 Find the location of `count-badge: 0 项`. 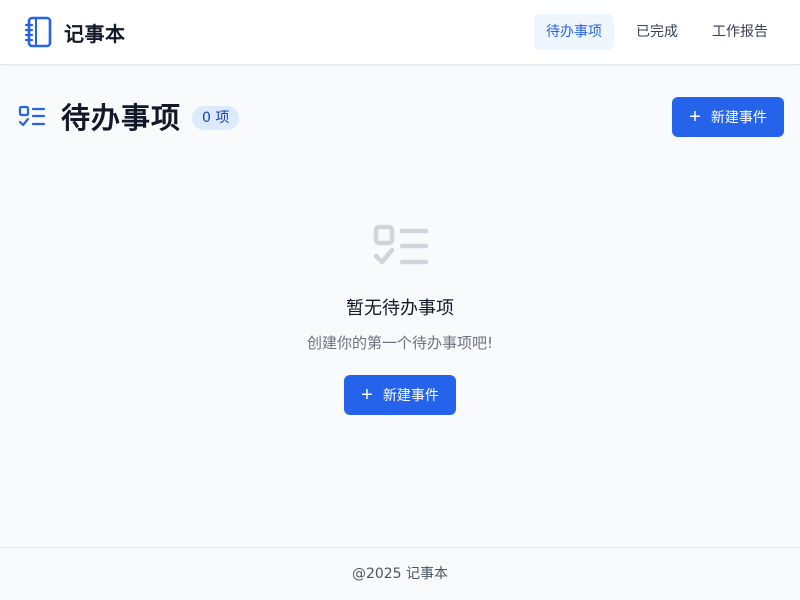

count-badge: 0 项 is located at coordinates (216, 118).